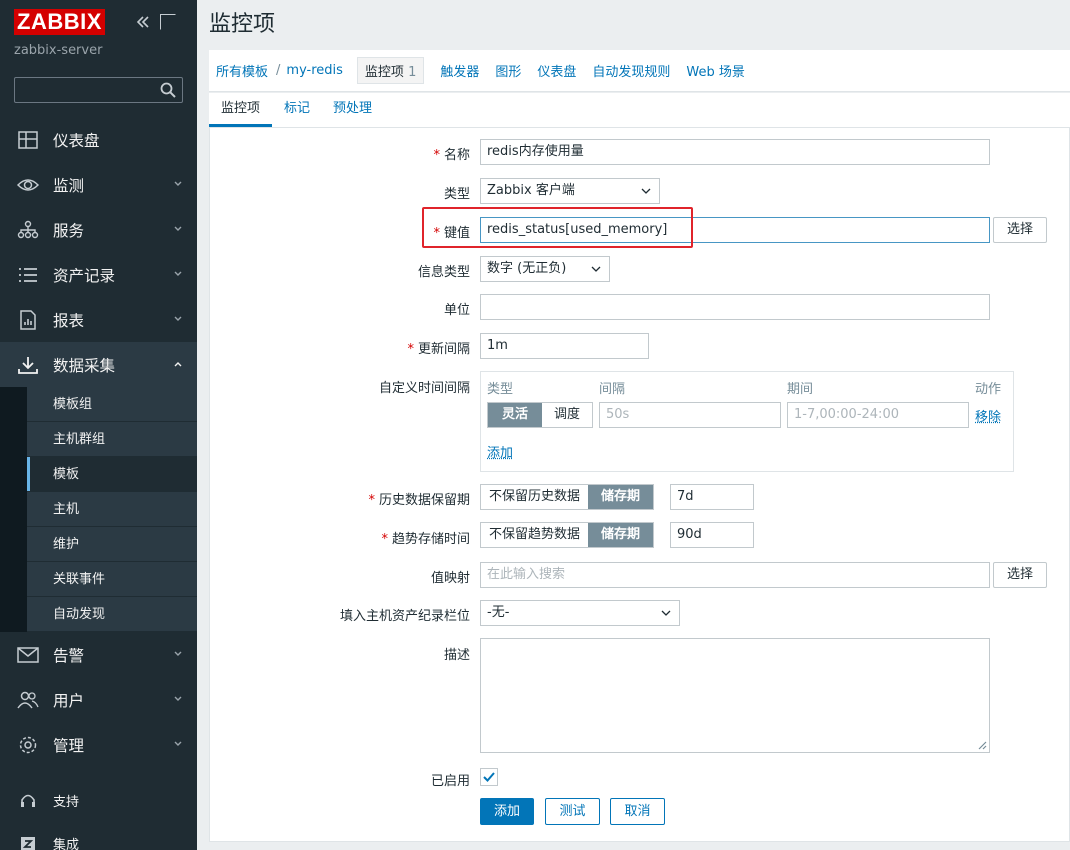 The width and height of the screenshot is (1070, 850). I want to click on nav-users: 用户, so click(98, 699).